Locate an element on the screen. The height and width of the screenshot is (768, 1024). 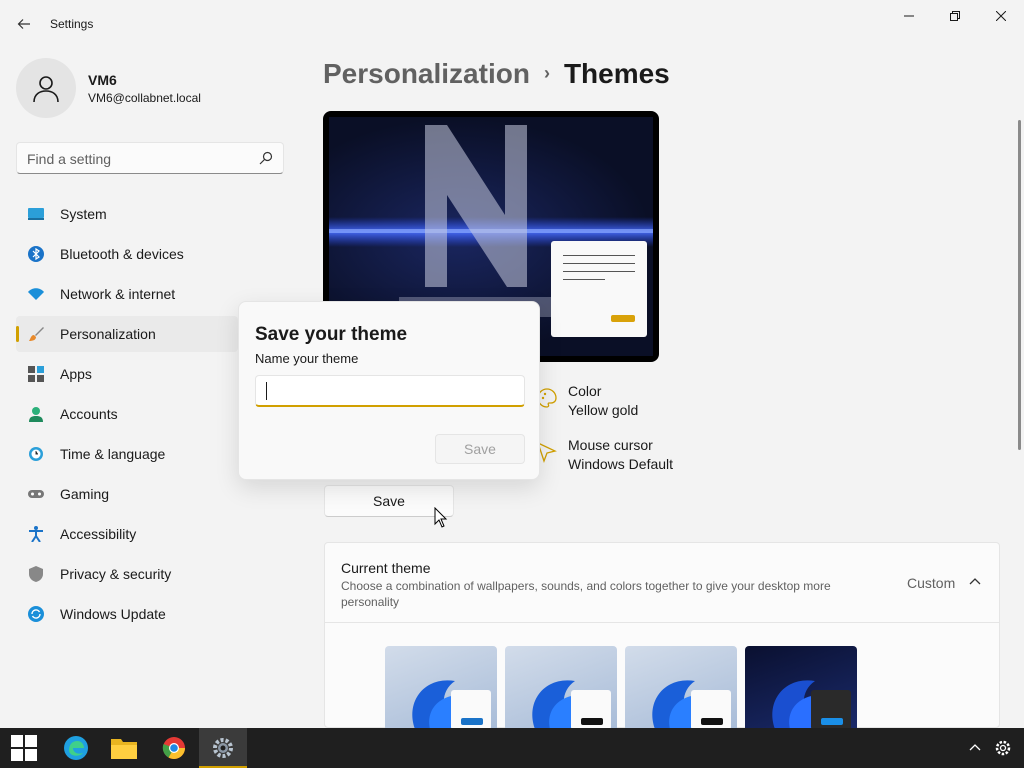
current-theme-title: Current theme is located at coordinates (386, 568).